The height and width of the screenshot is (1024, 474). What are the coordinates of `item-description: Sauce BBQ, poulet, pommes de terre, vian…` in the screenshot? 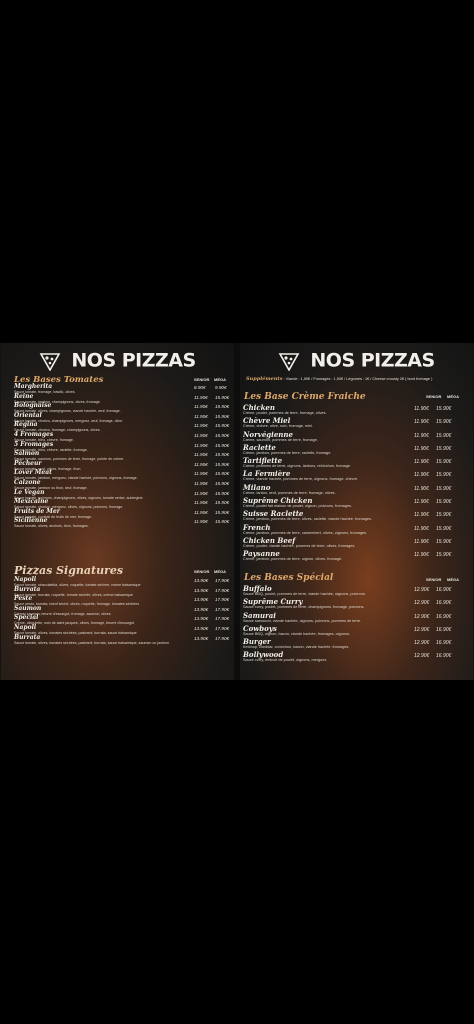 It's located at (304, 594).